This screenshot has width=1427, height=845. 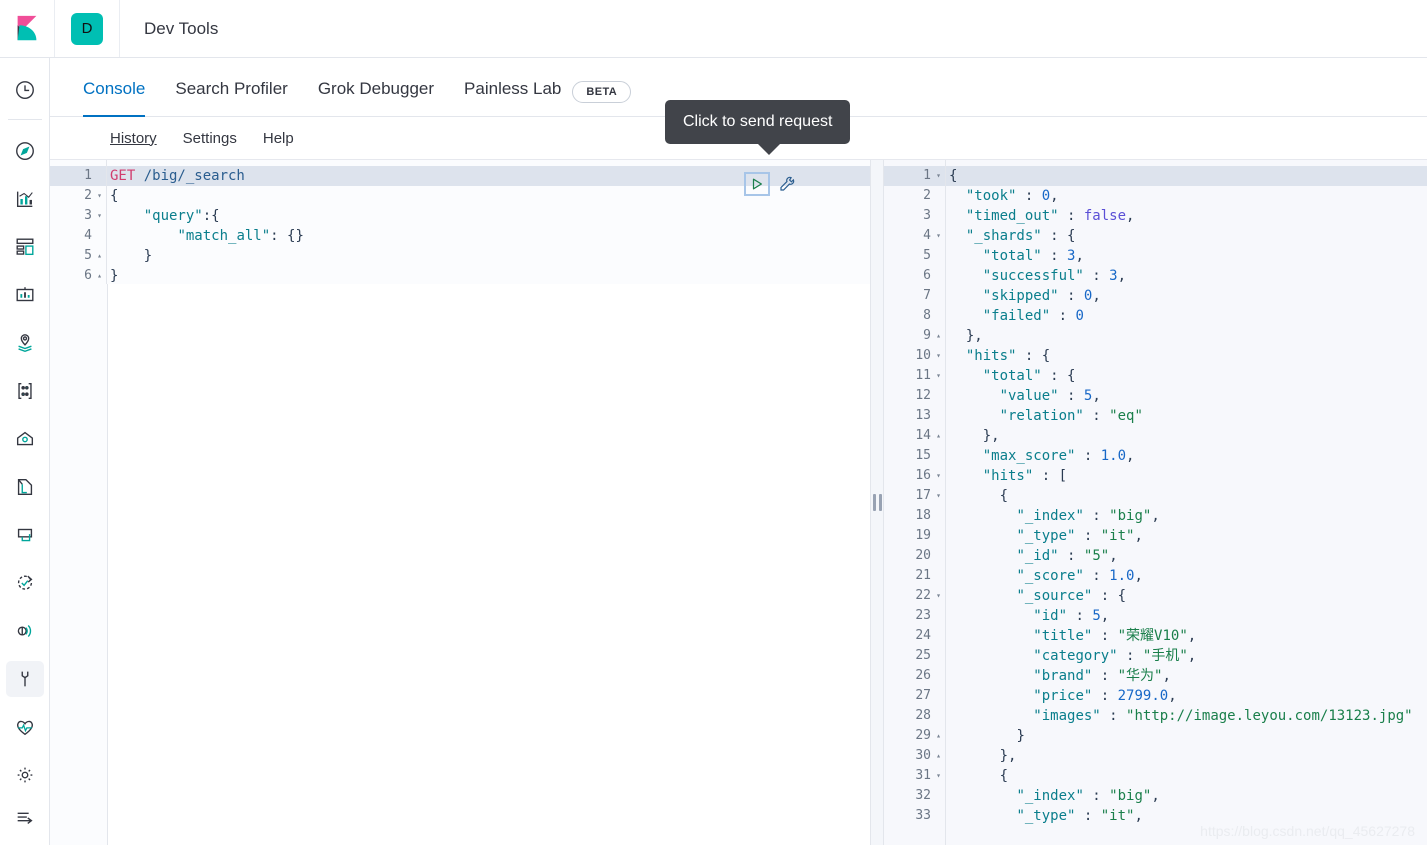 I want to click on machine-learning-icon, so click(x=24, y=390).